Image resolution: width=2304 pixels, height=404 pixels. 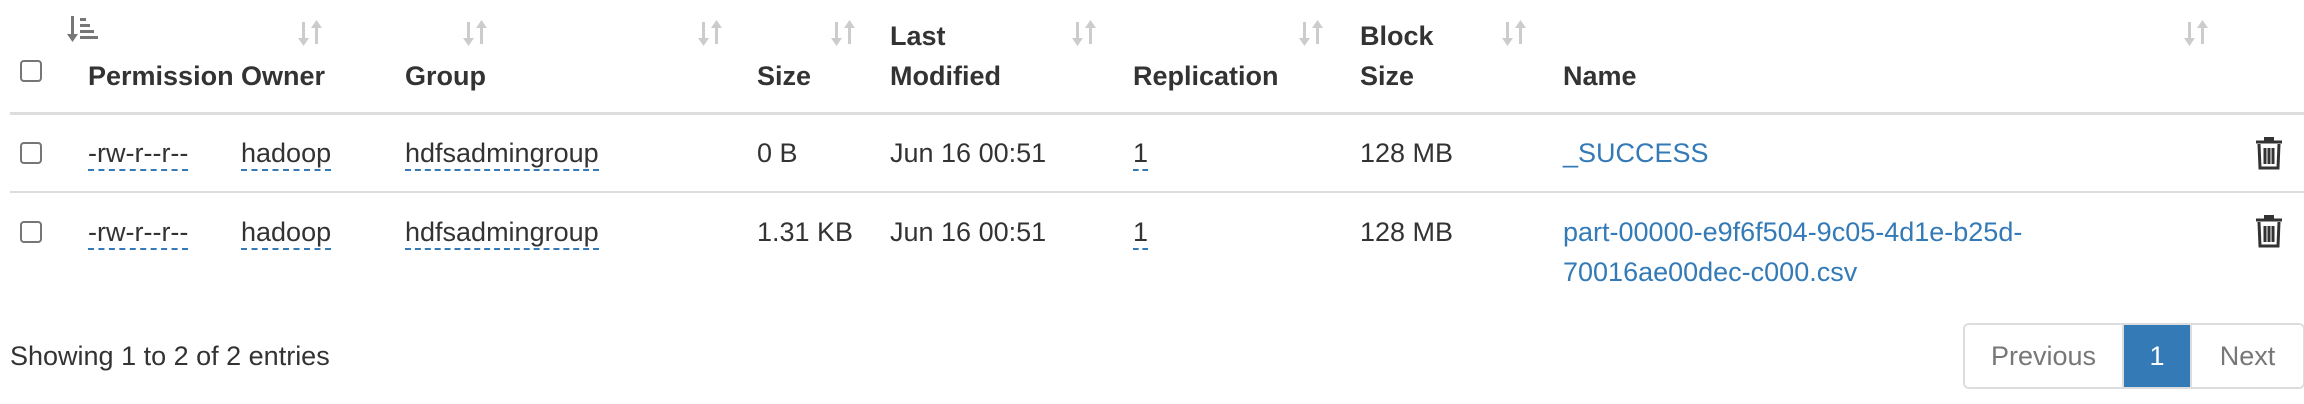 What do you see at coordinates (777, 153) in the screenshot?
I see `size-cell: 0 B` at bounding box center [777, 153].